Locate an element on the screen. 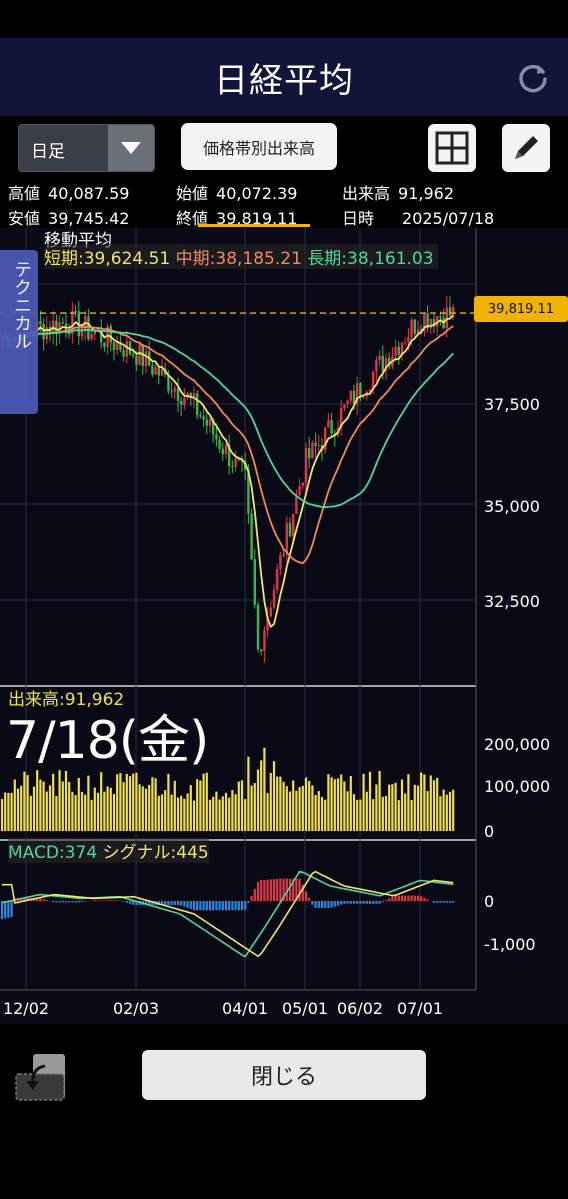 The image size is (568, 1199). rotate-screen-icon is located at coordinates (41, 1077).